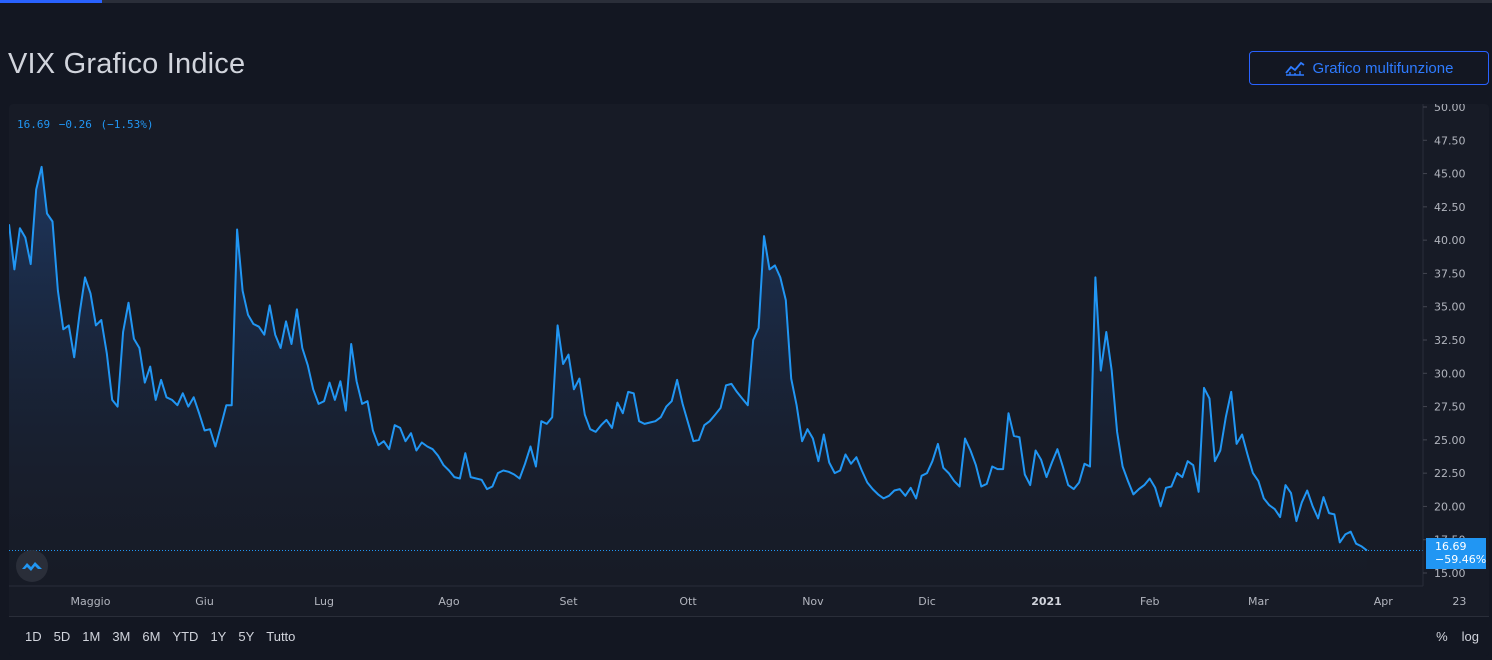 This screenshot has height=660, width=1492. Describe the element at coordinates (1450, 506) in the screenshot. I see `y-tick-label: 20.00` at that location.